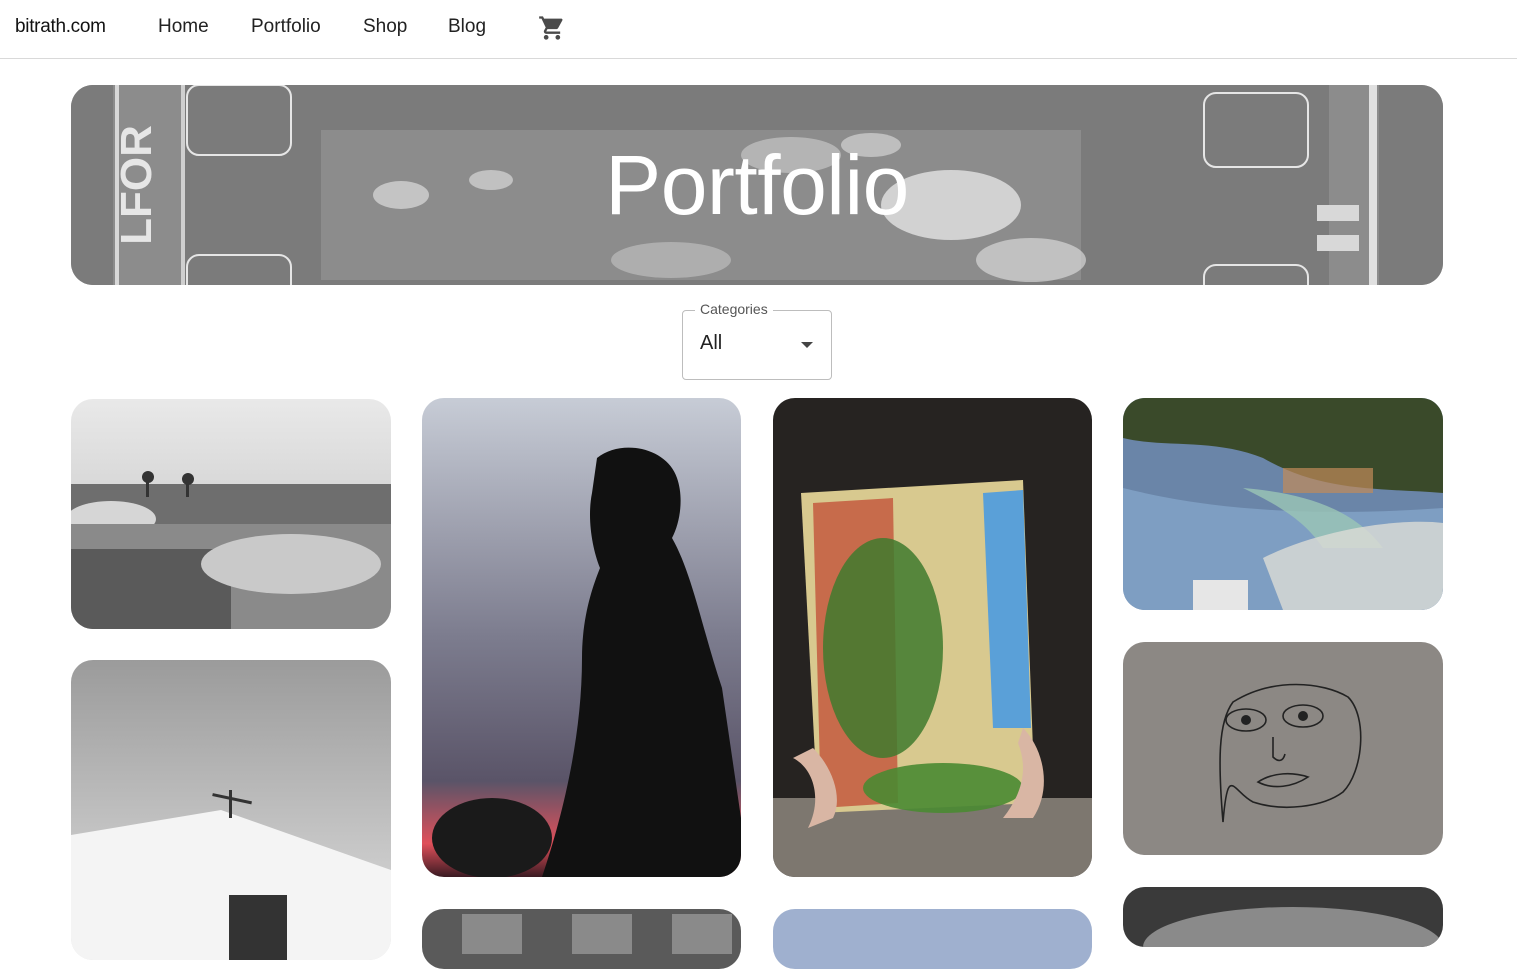 This screenshot has width=1517, height=969. Describe the element at coordinates (467, 27) in the screenshot. I see `nav-link-blog: Blog` at that location.